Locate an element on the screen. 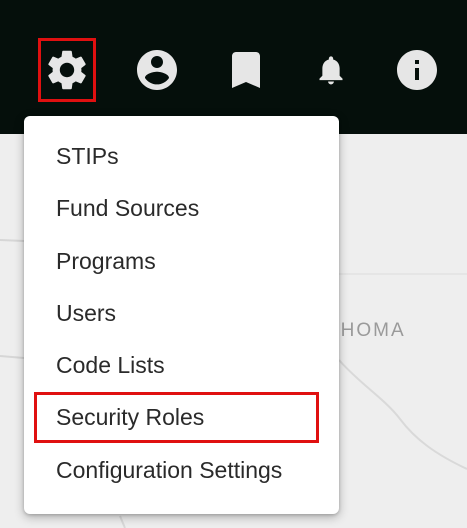 The height and width of the screenshot is (528, 467). gear-icon is located at coordinates (67, 70).